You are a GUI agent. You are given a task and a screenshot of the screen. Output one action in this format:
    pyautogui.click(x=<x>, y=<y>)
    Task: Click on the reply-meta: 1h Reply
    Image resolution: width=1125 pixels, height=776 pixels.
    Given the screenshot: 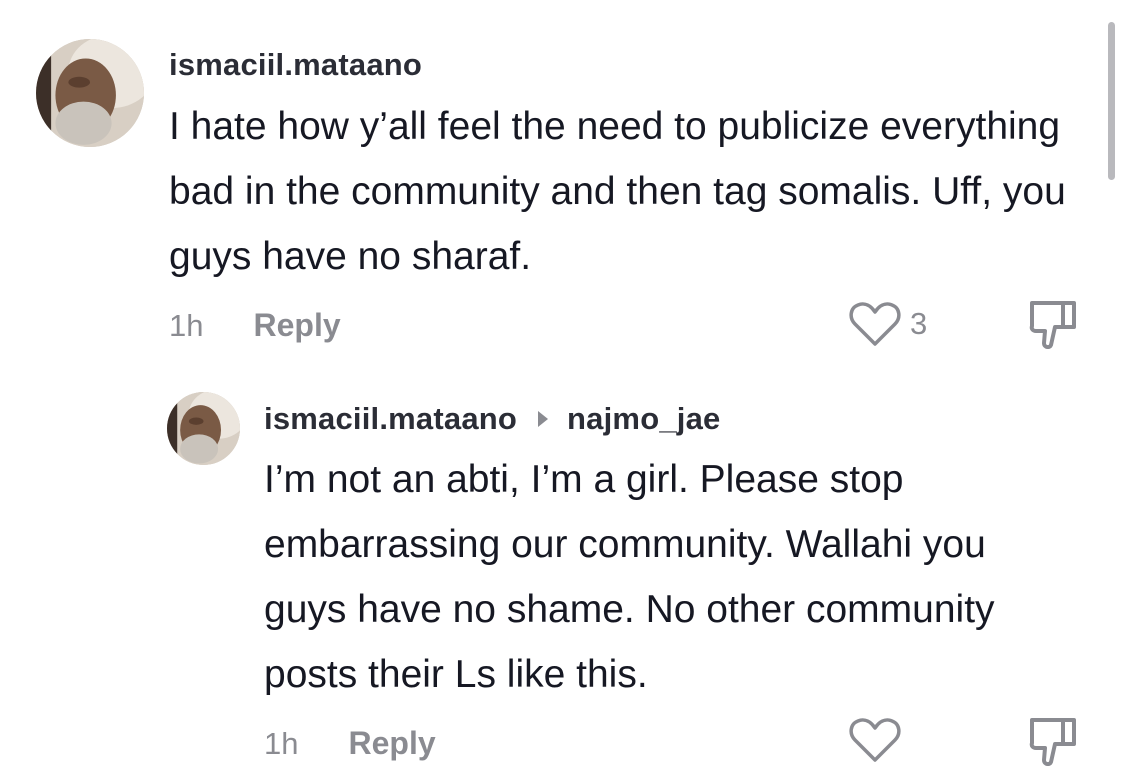 What is the action you would take?
    pyautogui.click(x=350, y=743)
    